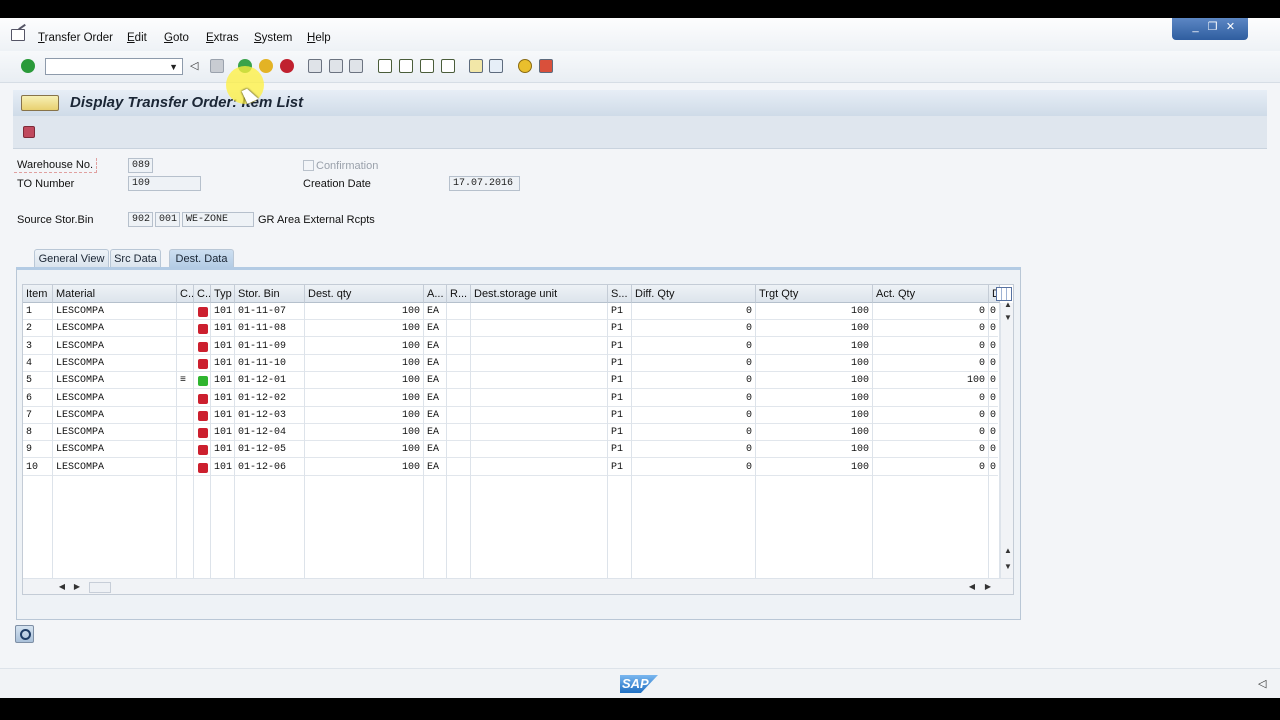 This screenshot has height=720, width=1280. I want to click on cell-bin: 01-12-04, so click(270, 433).